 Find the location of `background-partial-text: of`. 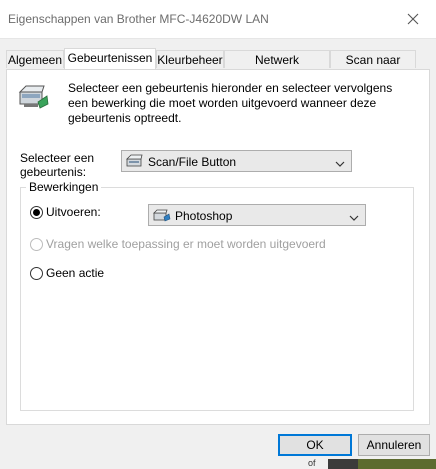

background-partial-text: of is located at coordinates (312, 463).